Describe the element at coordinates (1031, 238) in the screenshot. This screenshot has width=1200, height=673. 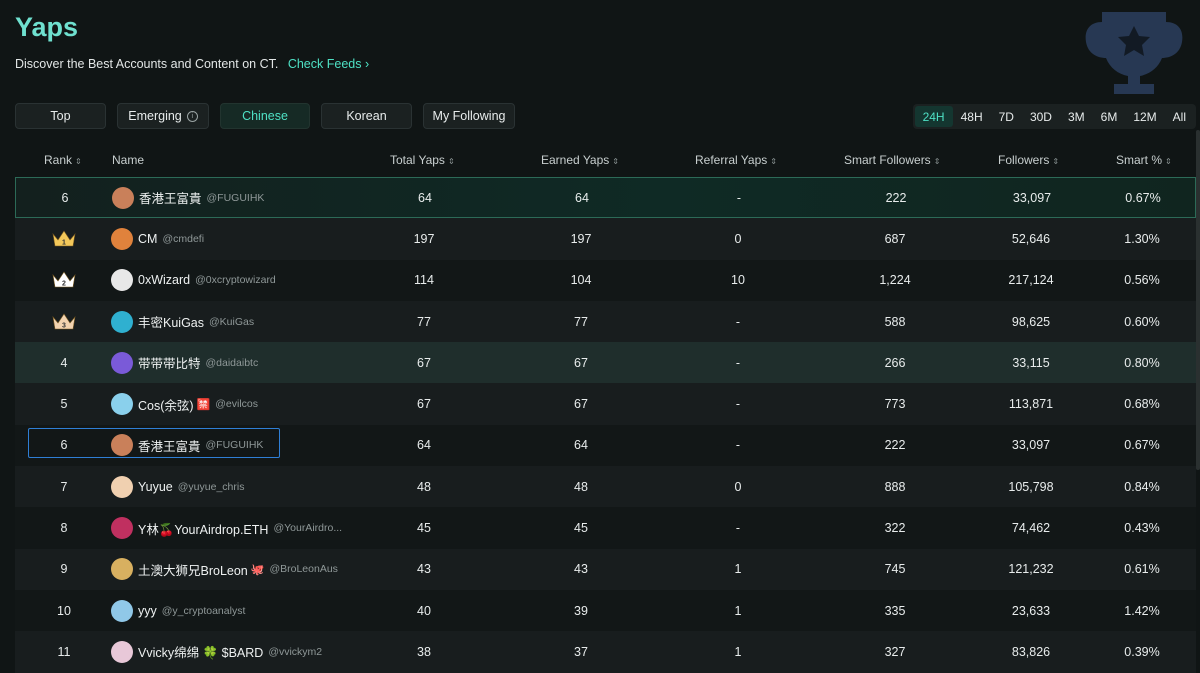
I see `followers: 52,646` at that location.